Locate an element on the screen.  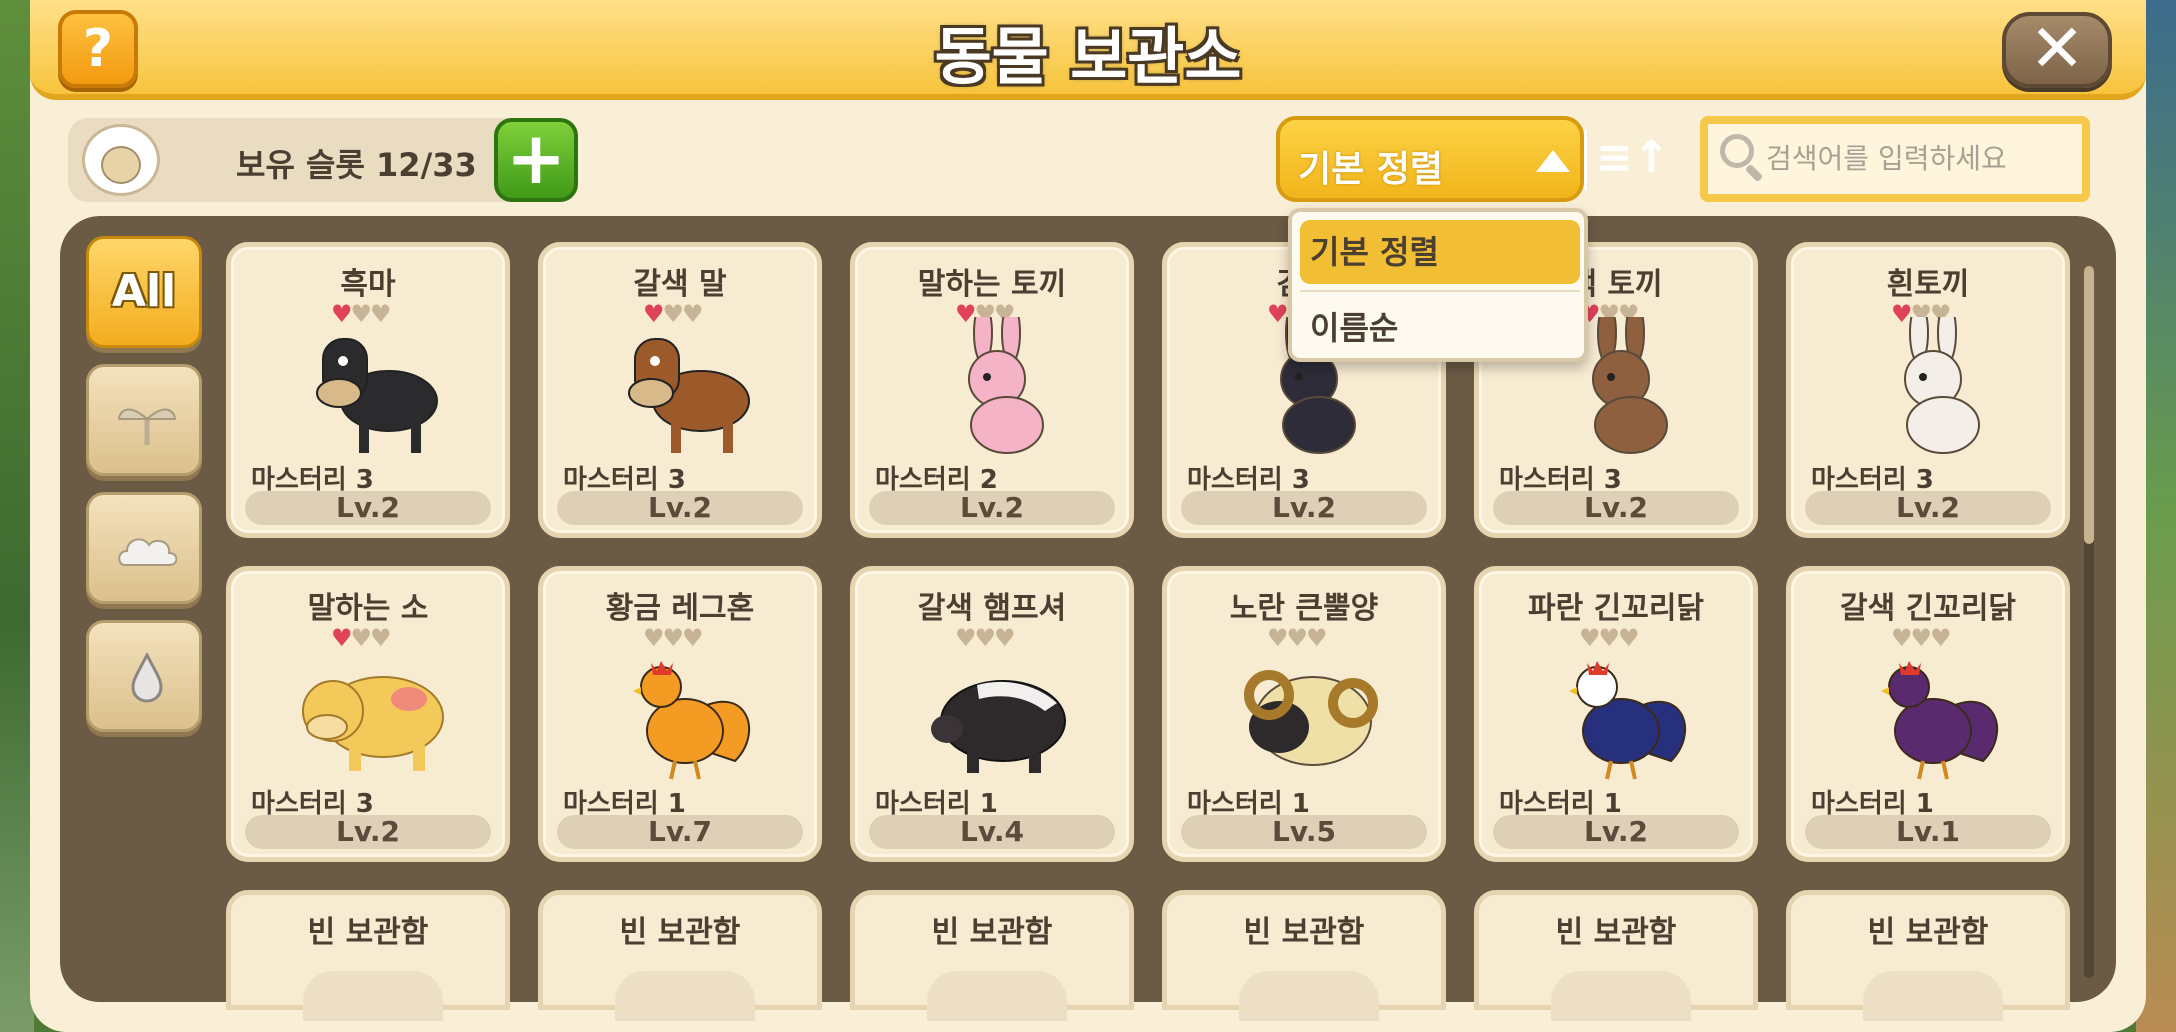
animal-card: 노란 큰뿔양 ♥♥♥ 마스터리 1 Lv.5 is located at coordinates (1304, 714).